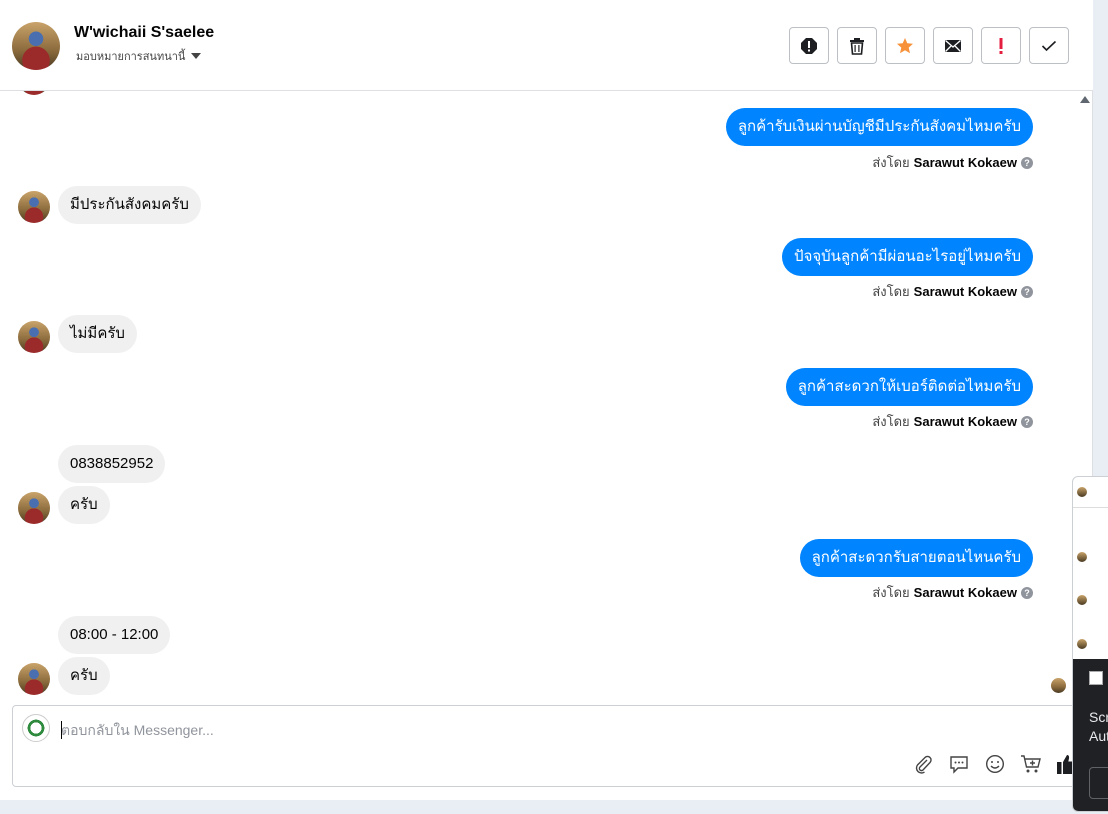 The height and width of the screenshot is (814, 1108). What do you see at coordinates (546, 45) in the screenshot?
I see `conversation-header: W'wichaii S'saelee มอบหมายการสนทนานี้` at bounding box center [546, 45].